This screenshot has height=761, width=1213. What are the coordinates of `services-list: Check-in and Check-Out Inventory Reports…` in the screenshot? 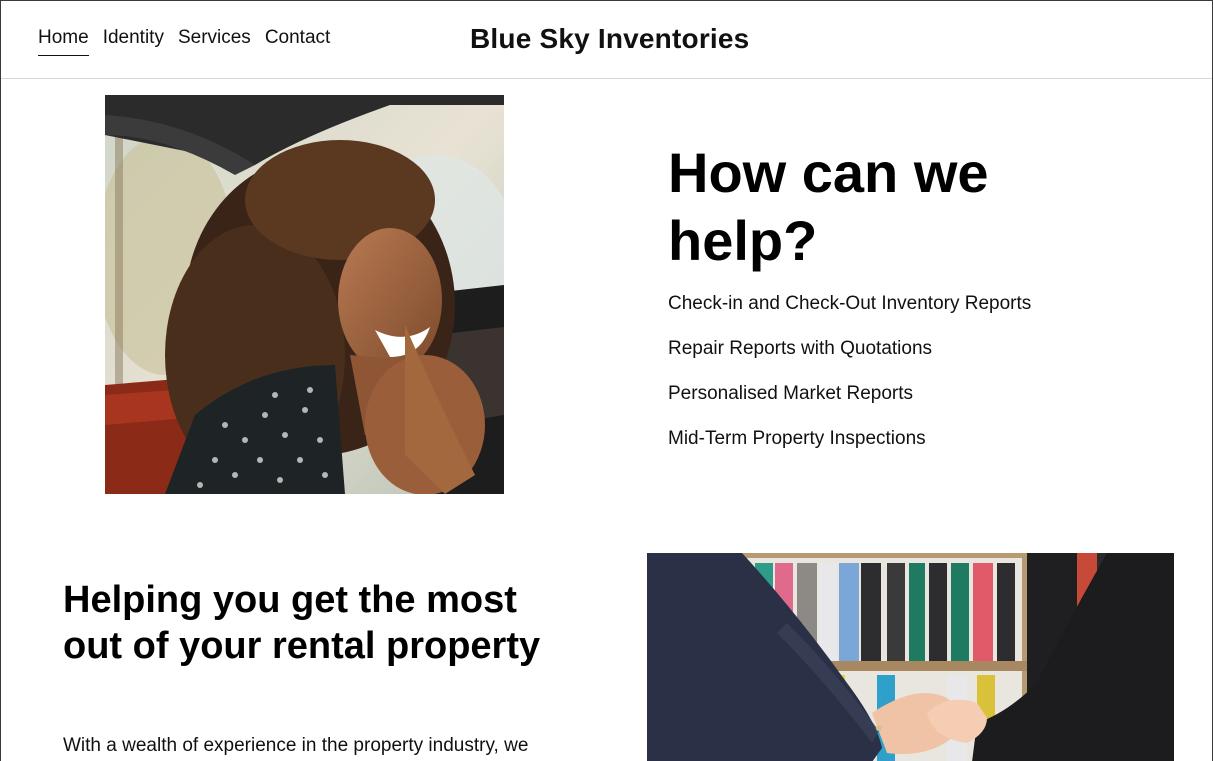 It's located at (849, 383).